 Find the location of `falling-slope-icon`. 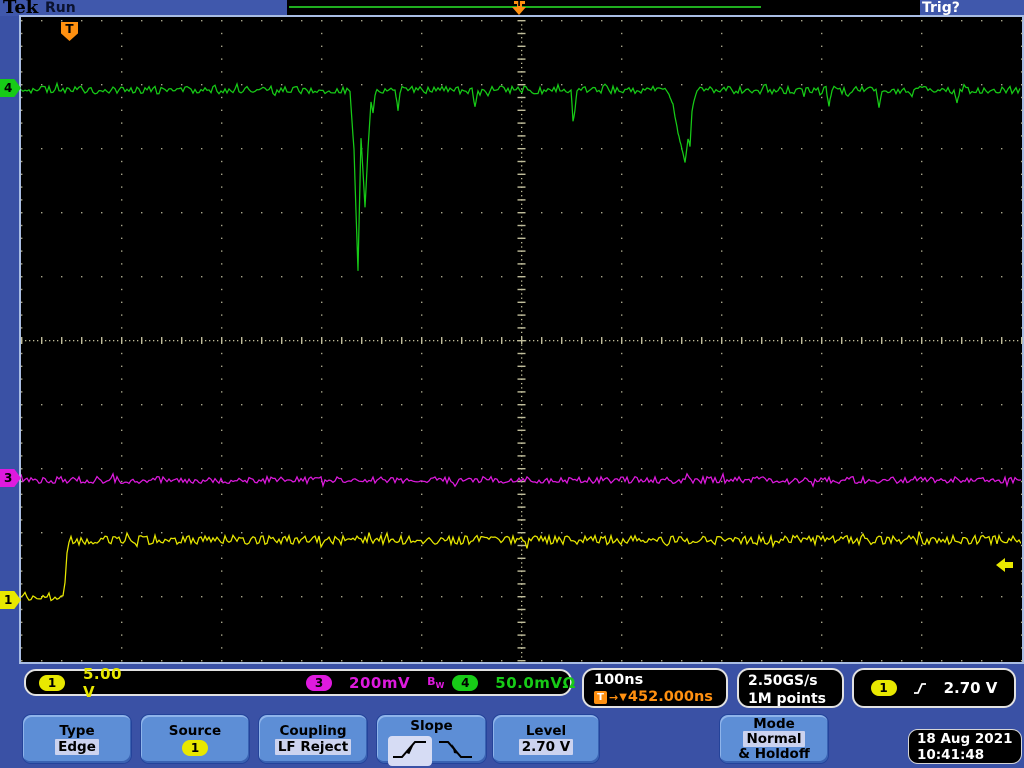

falling-slope-icon is located at coordinates (456, 751).